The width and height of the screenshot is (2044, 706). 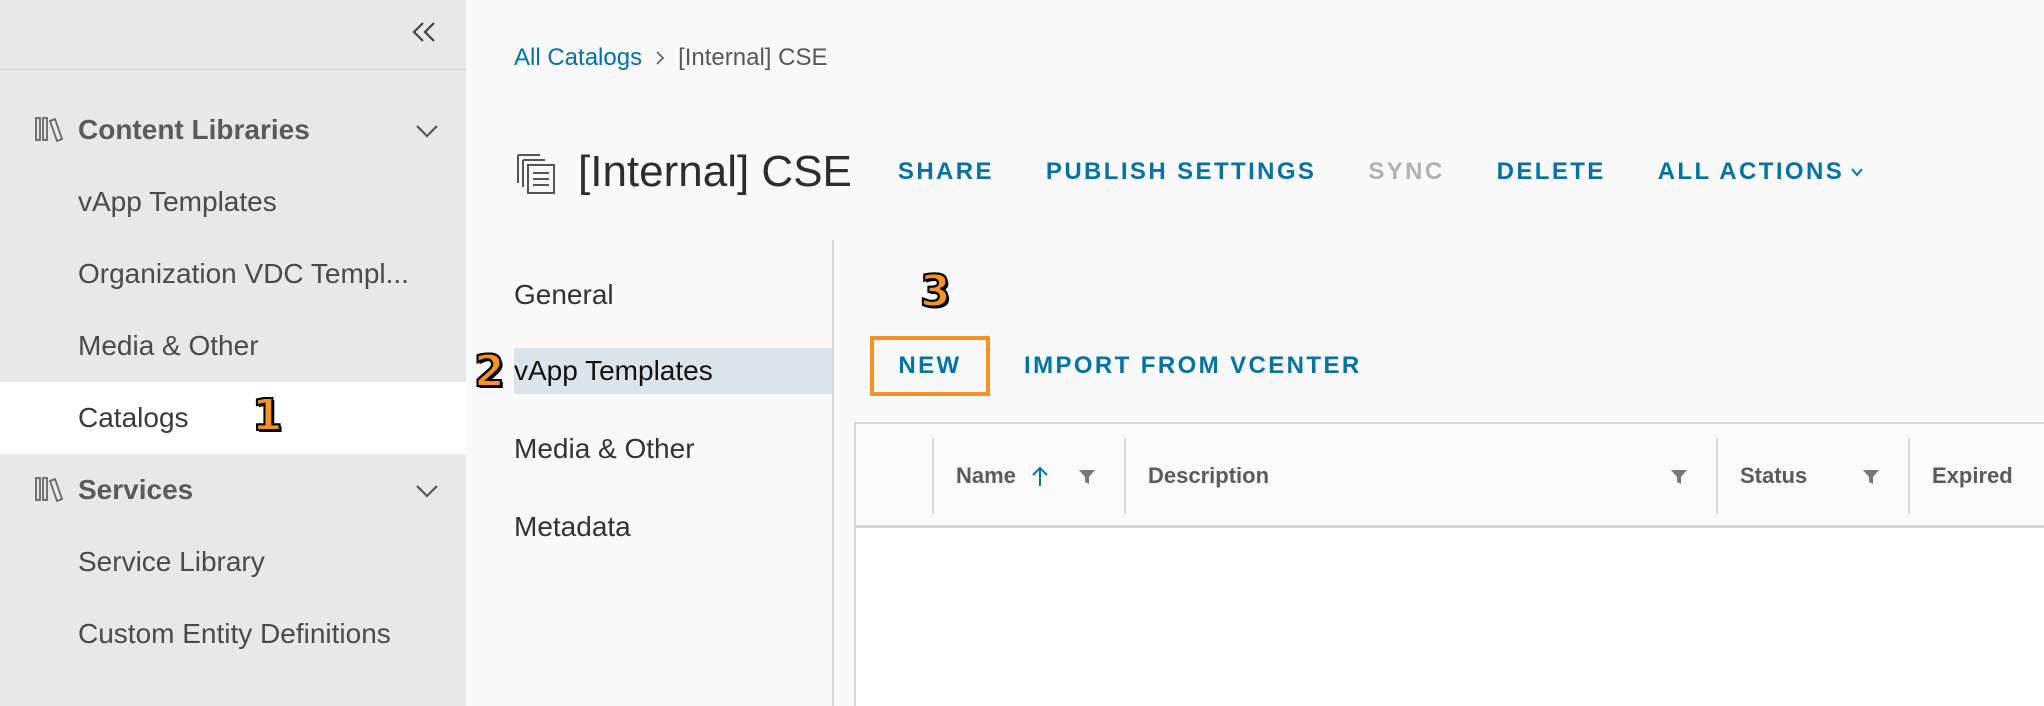 I want to click on column-header-name: Name, so click(x=1003, y=476).